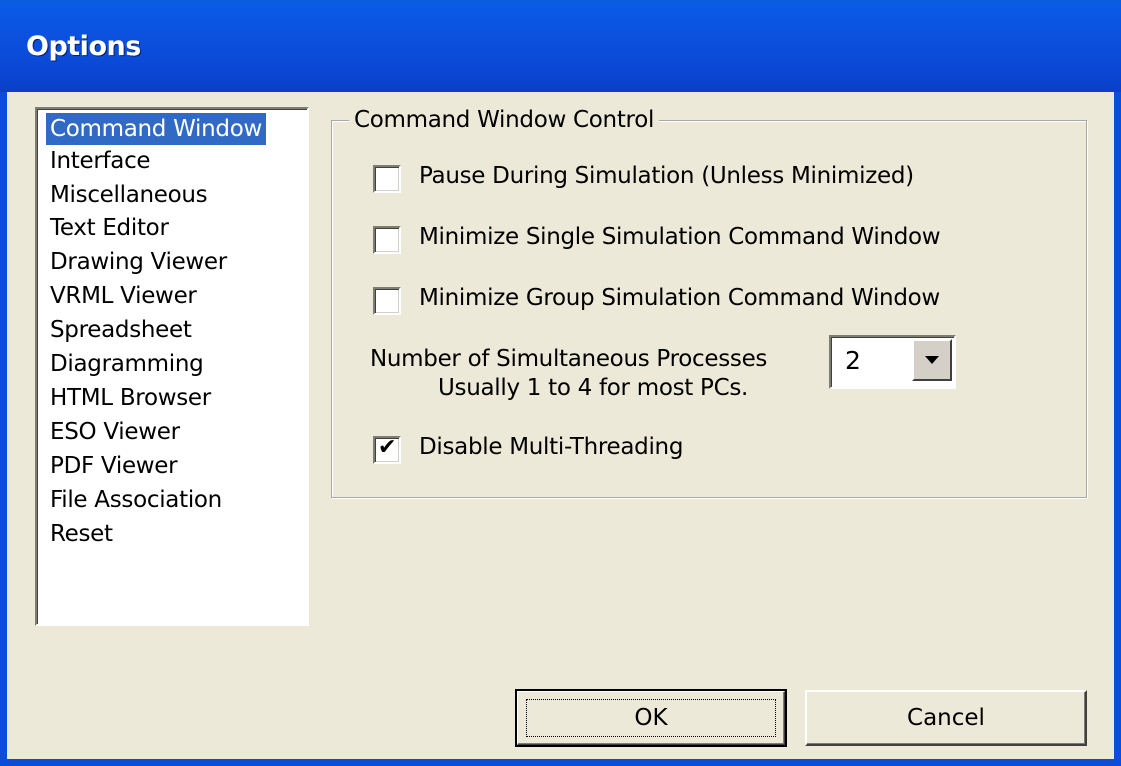  I want to click on focus-rectangle, so click(651, 718).